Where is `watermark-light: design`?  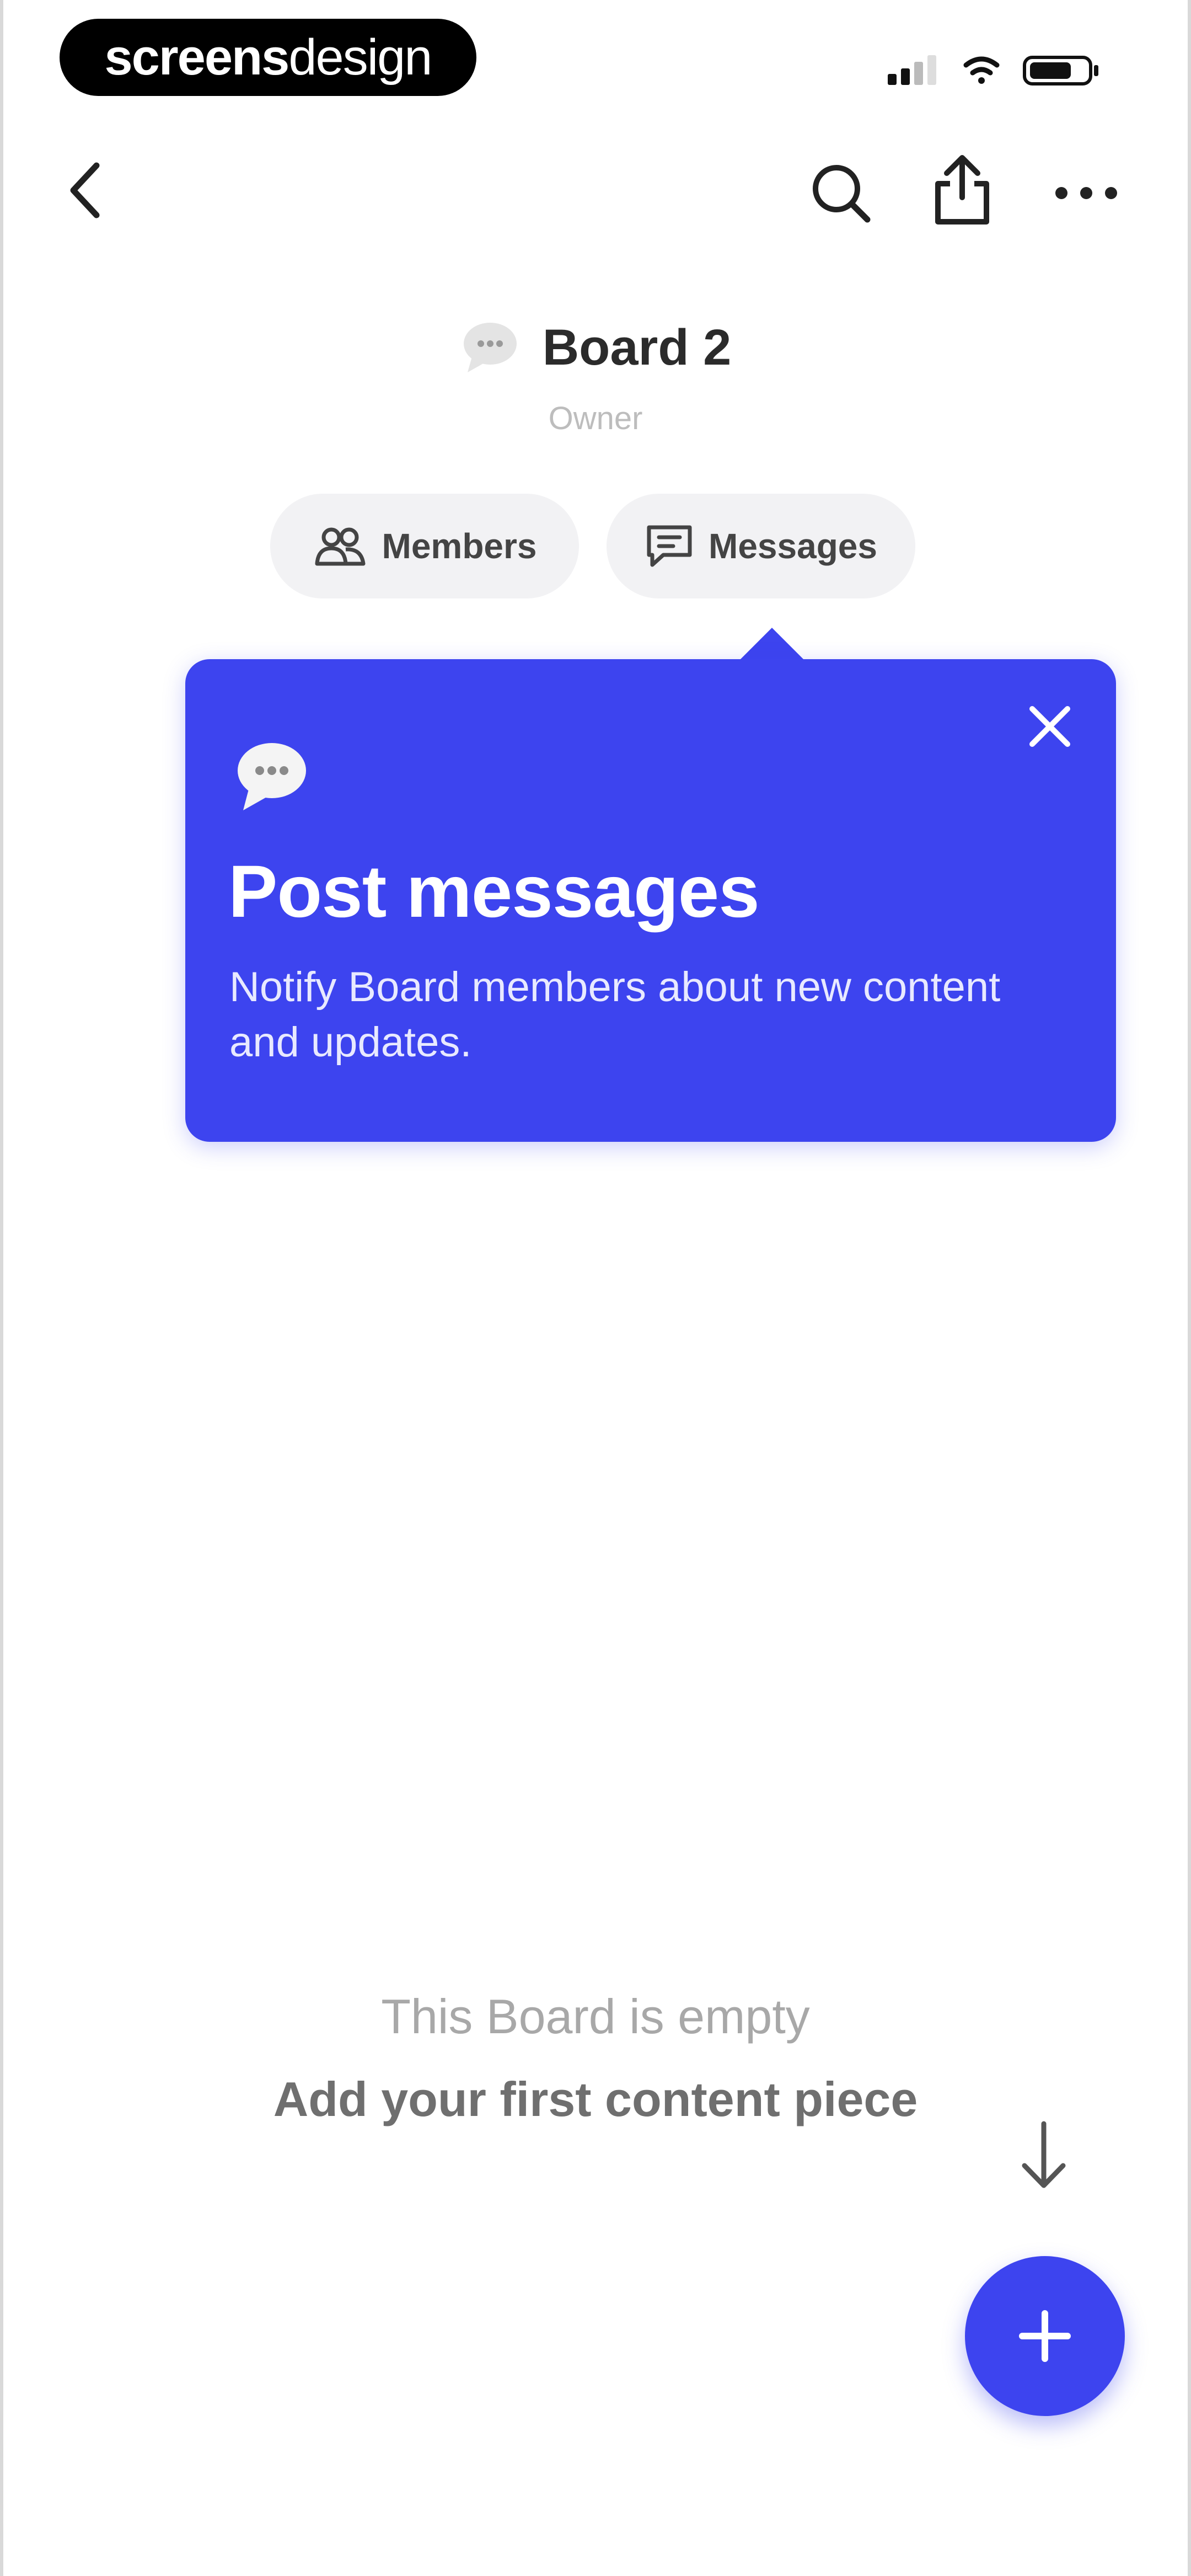 watermark-light: design is located at coordinates (360, 57).